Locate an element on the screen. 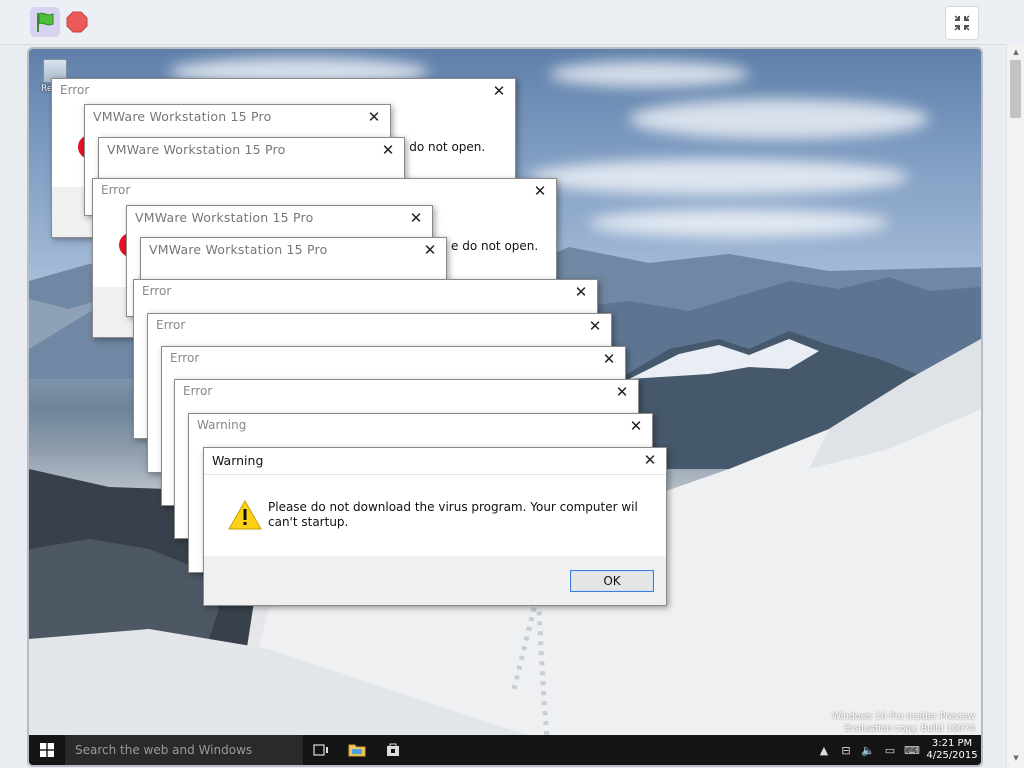 This screenshot has height=768, width=1024. start-button is located at coordinates (47, 750).